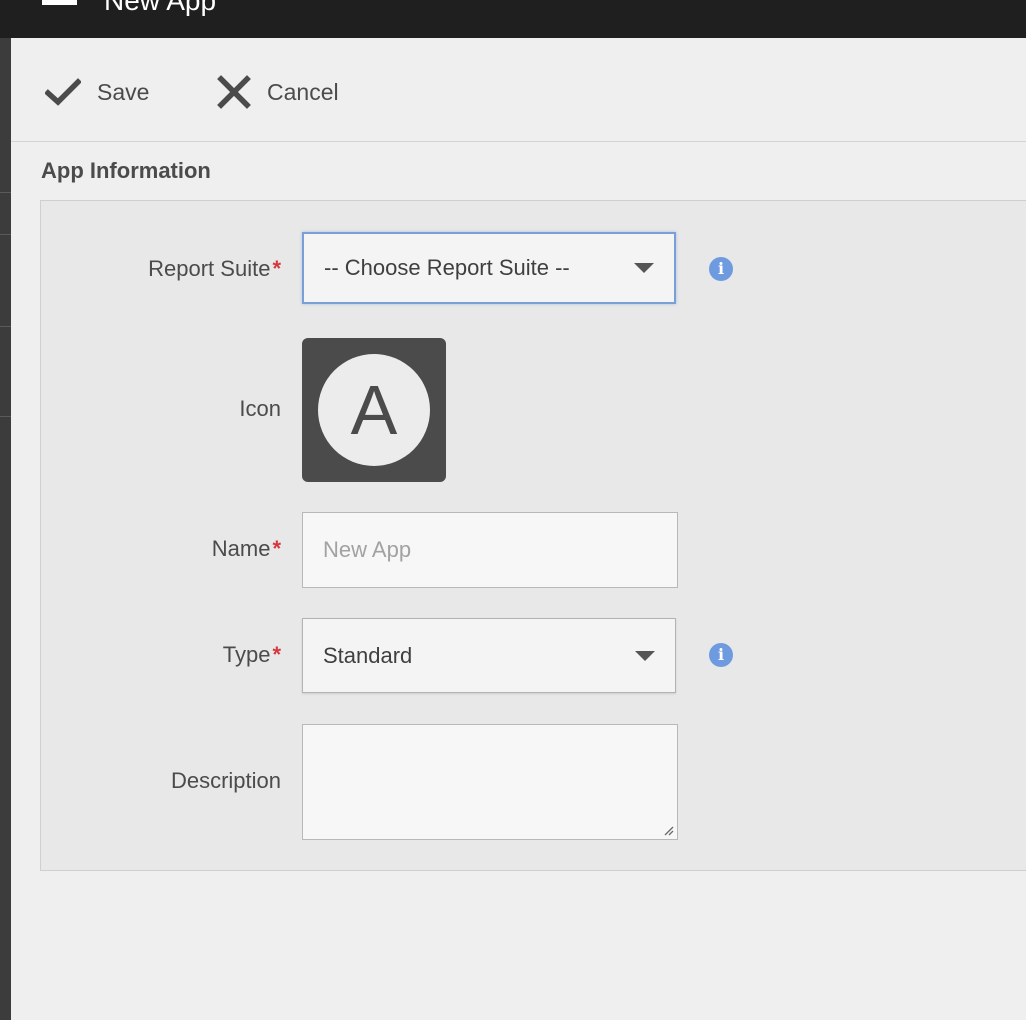 The width and height of the screenshot is (1026, 1020). I want to click on close-icon, so click(234, 92).